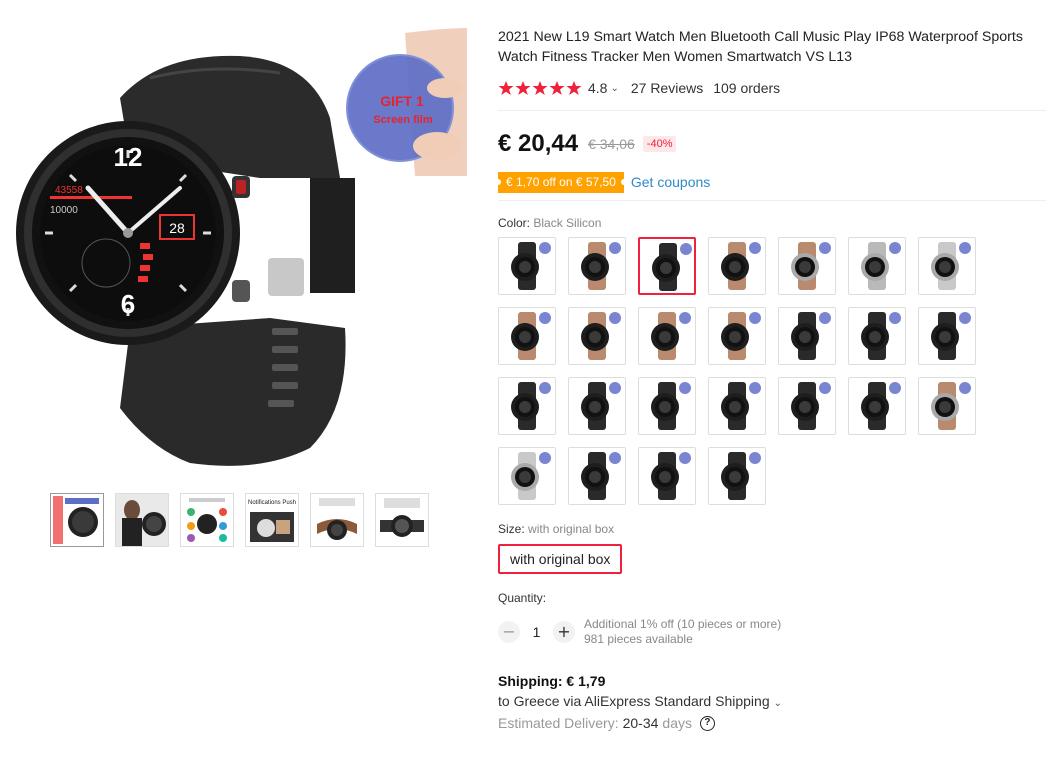 The height and width of the screenshot is (765, 1055). I want to click on size-label-title: Size:, so click(511, 529).